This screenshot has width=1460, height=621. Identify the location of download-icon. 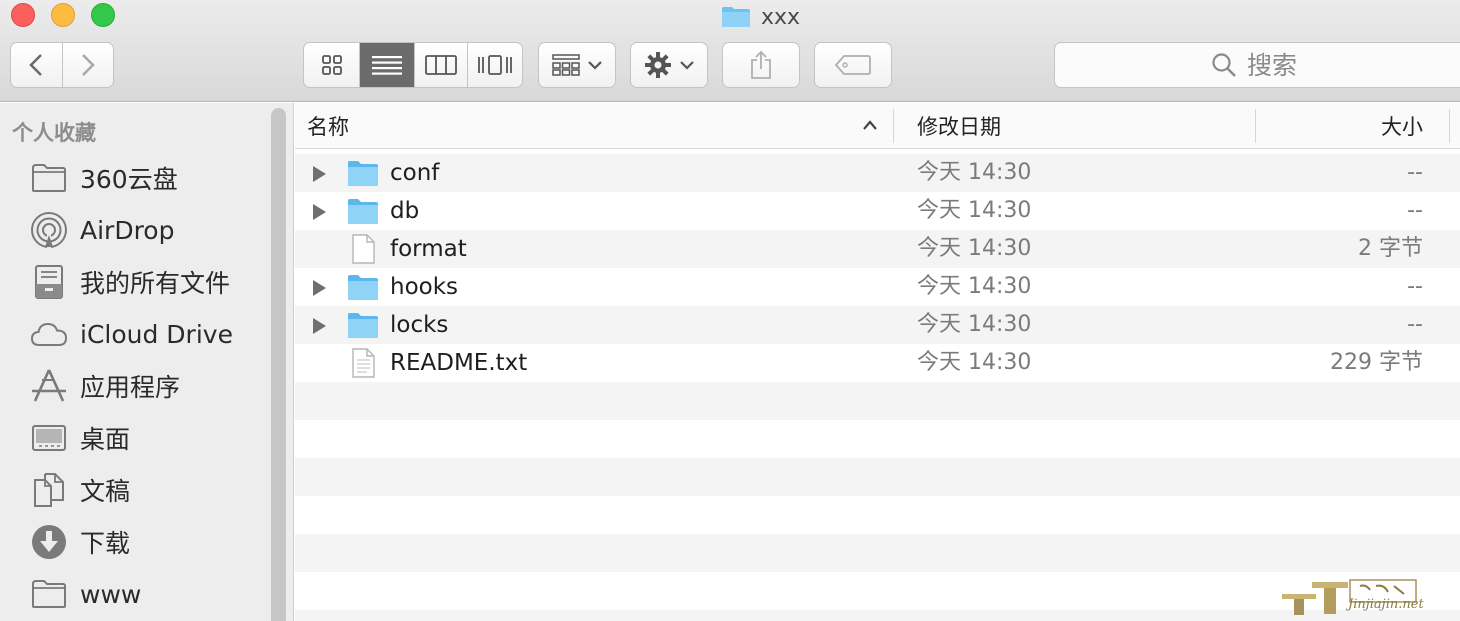
(49, 542).